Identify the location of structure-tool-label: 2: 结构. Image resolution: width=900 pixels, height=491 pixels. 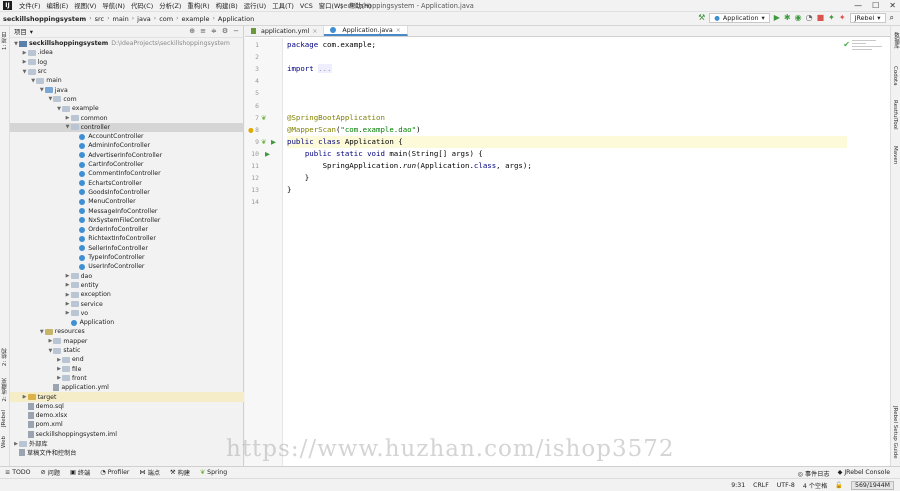
(5, 357).